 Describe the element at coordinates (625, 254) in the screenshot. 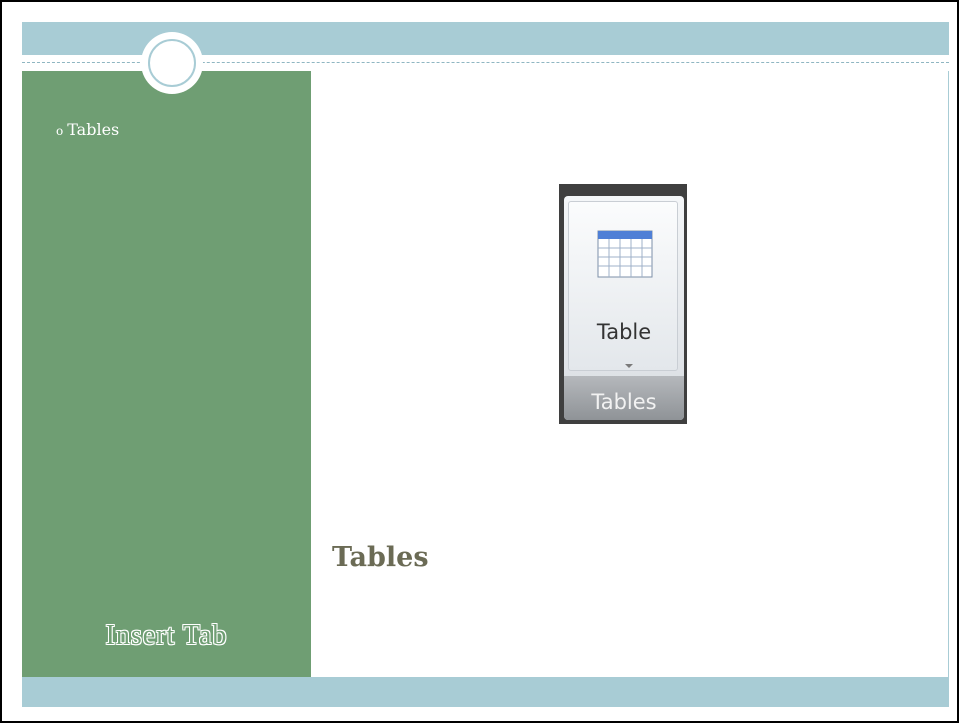

I see `table-grid-icon` at that location.